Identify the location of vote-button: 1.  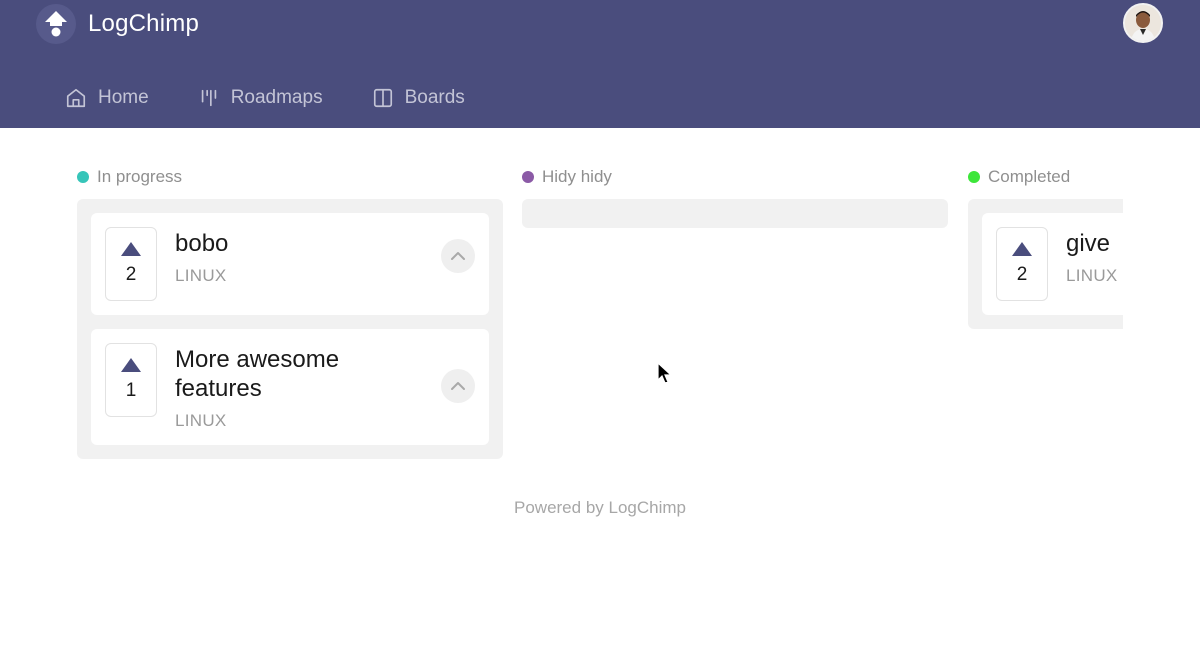
(131, 380).